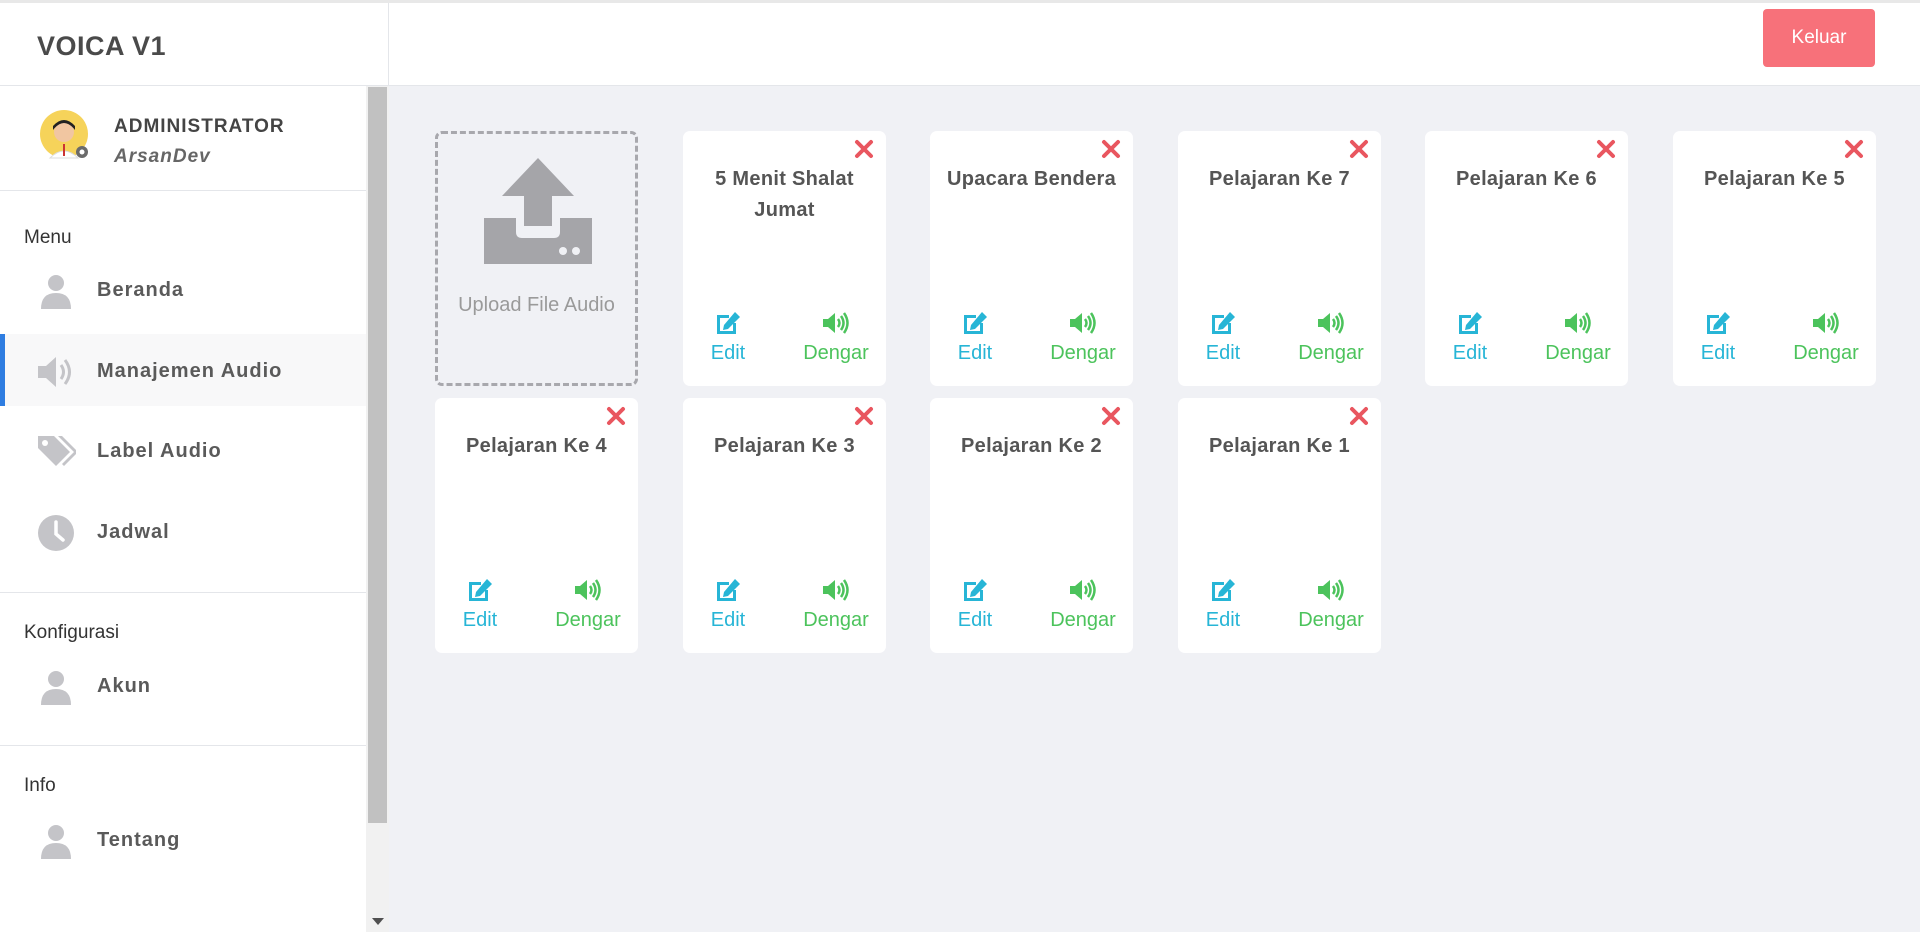 The image size is (1920, 932). I want to click on sidebar-item-label: Beranda, so click(141, 290).